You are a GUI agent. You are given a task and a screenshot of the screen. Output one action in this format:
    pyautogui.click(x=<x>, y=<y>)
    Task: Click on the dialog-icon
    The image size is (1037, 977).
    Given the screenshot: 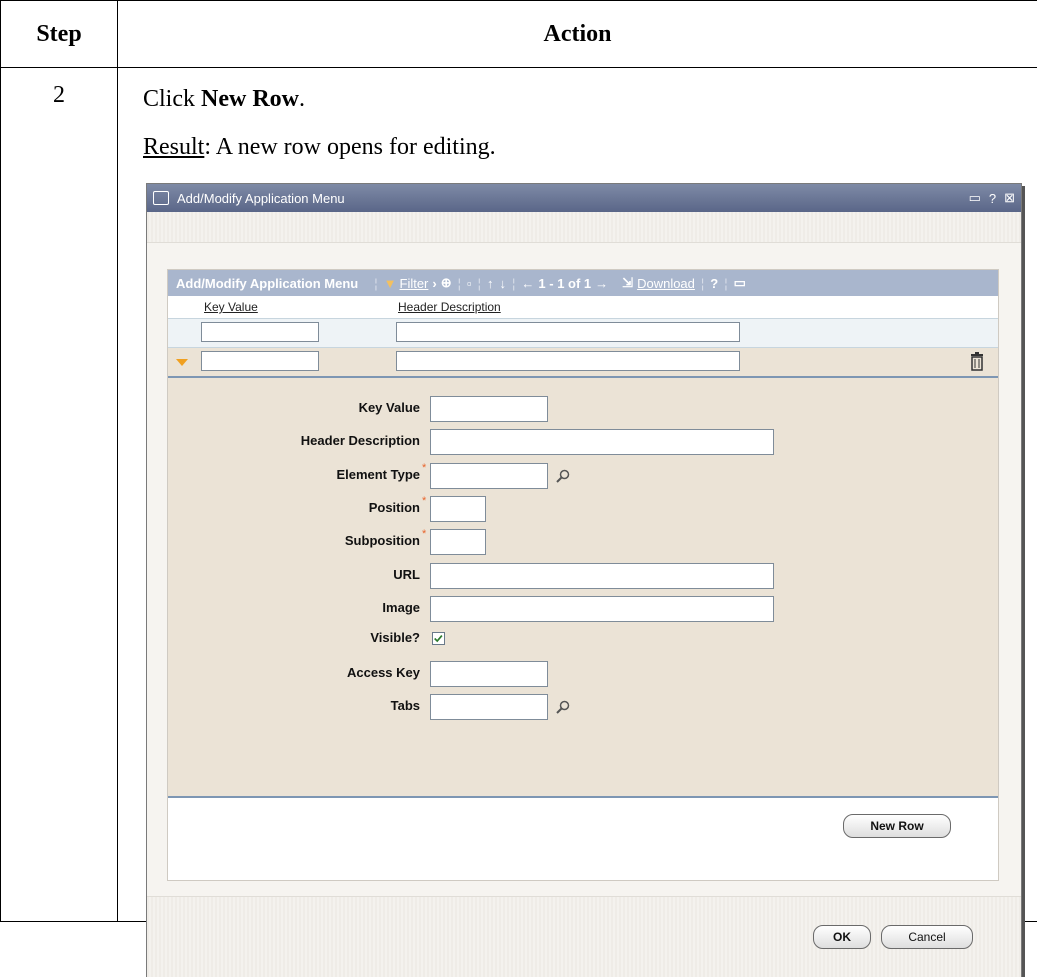 What is the action you would take?
    pyautogui.click(x=161, y=198)
    